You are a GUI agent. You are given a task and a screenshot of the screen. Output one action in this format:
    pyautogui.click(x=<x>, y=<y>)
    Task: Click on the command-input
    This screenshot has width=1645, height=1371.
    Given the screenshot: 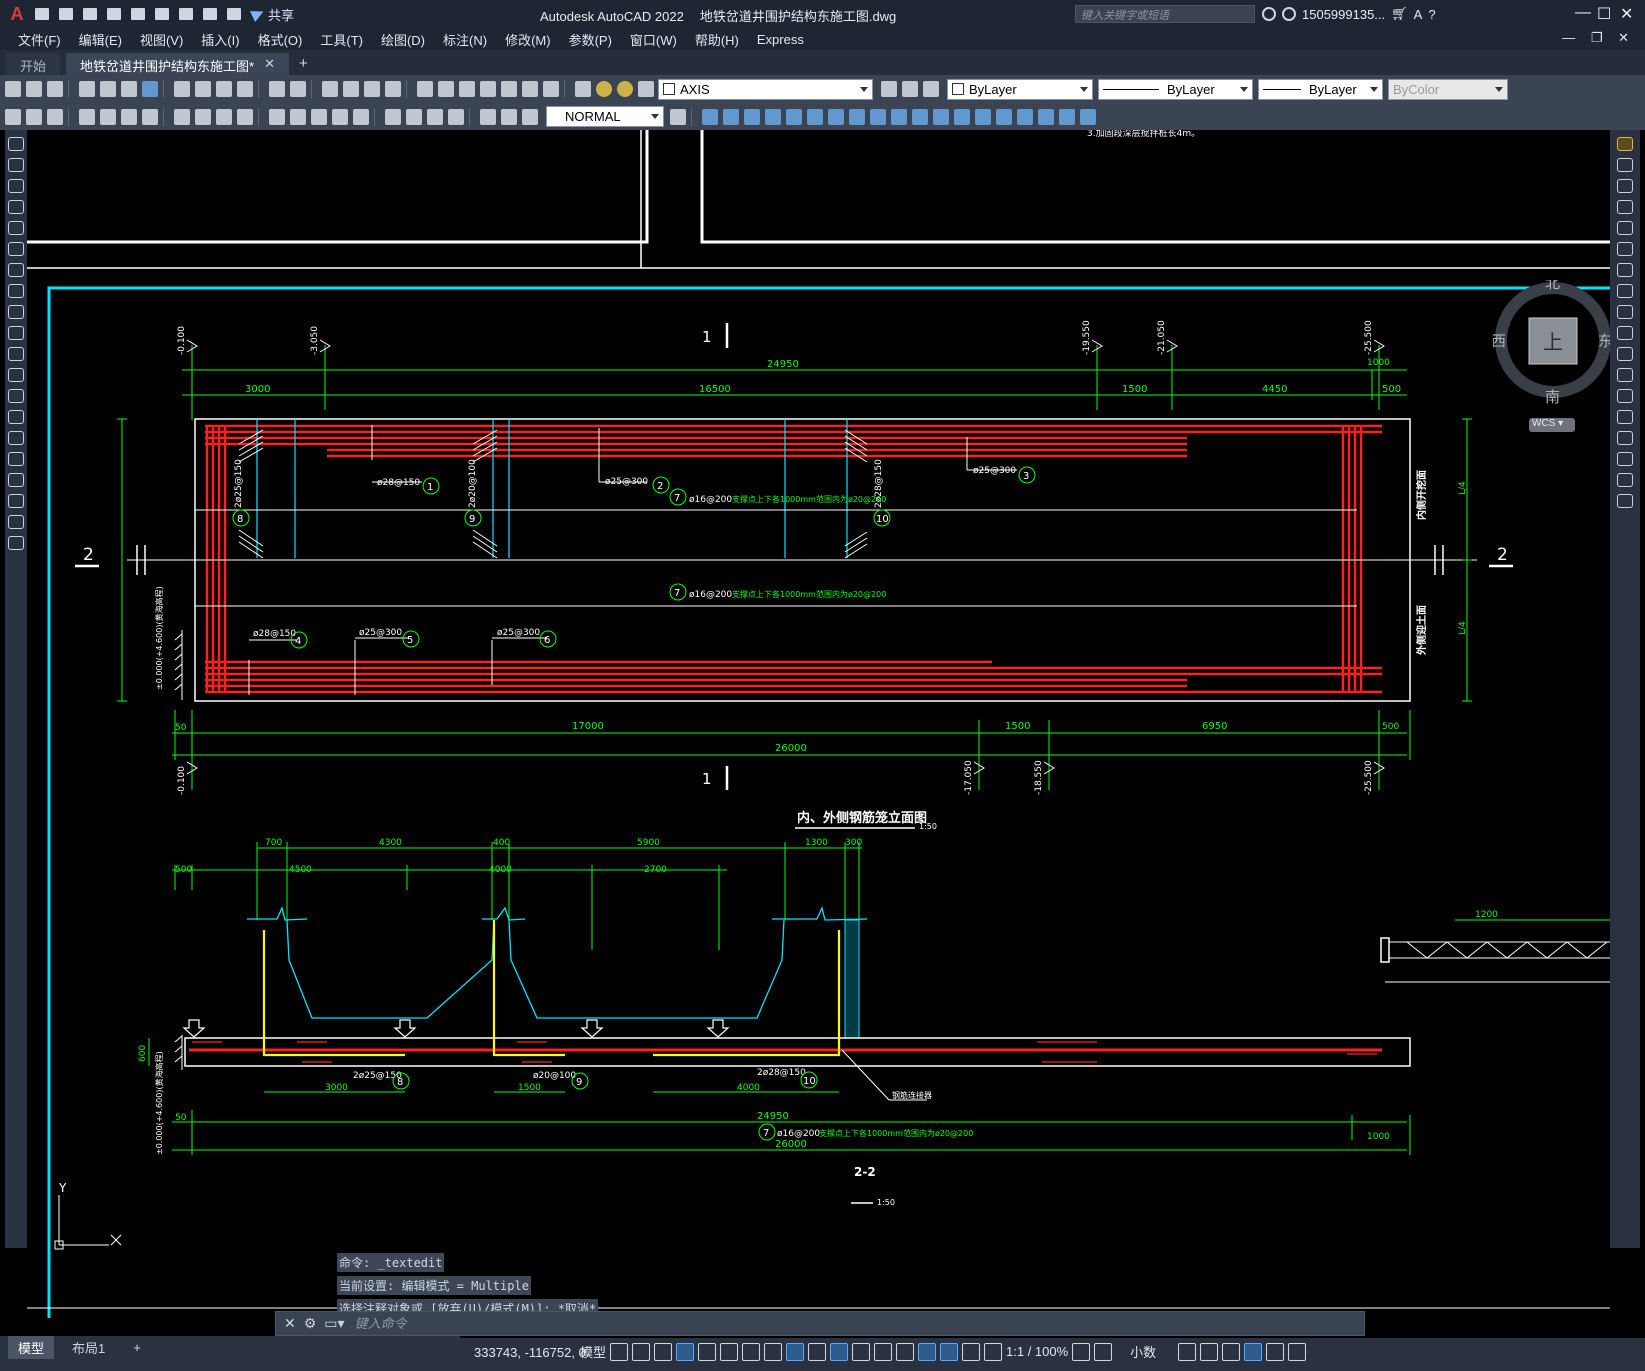 What is the action you would take?
    pyautogui.click(x=859, y=1323)
    